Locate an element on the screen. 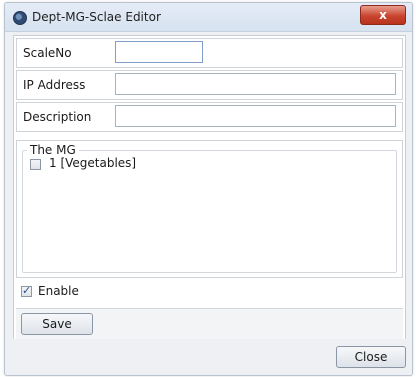 The width and height of the screenshot is (416, 377). description-row: Description is located at coordinates (209, 117).